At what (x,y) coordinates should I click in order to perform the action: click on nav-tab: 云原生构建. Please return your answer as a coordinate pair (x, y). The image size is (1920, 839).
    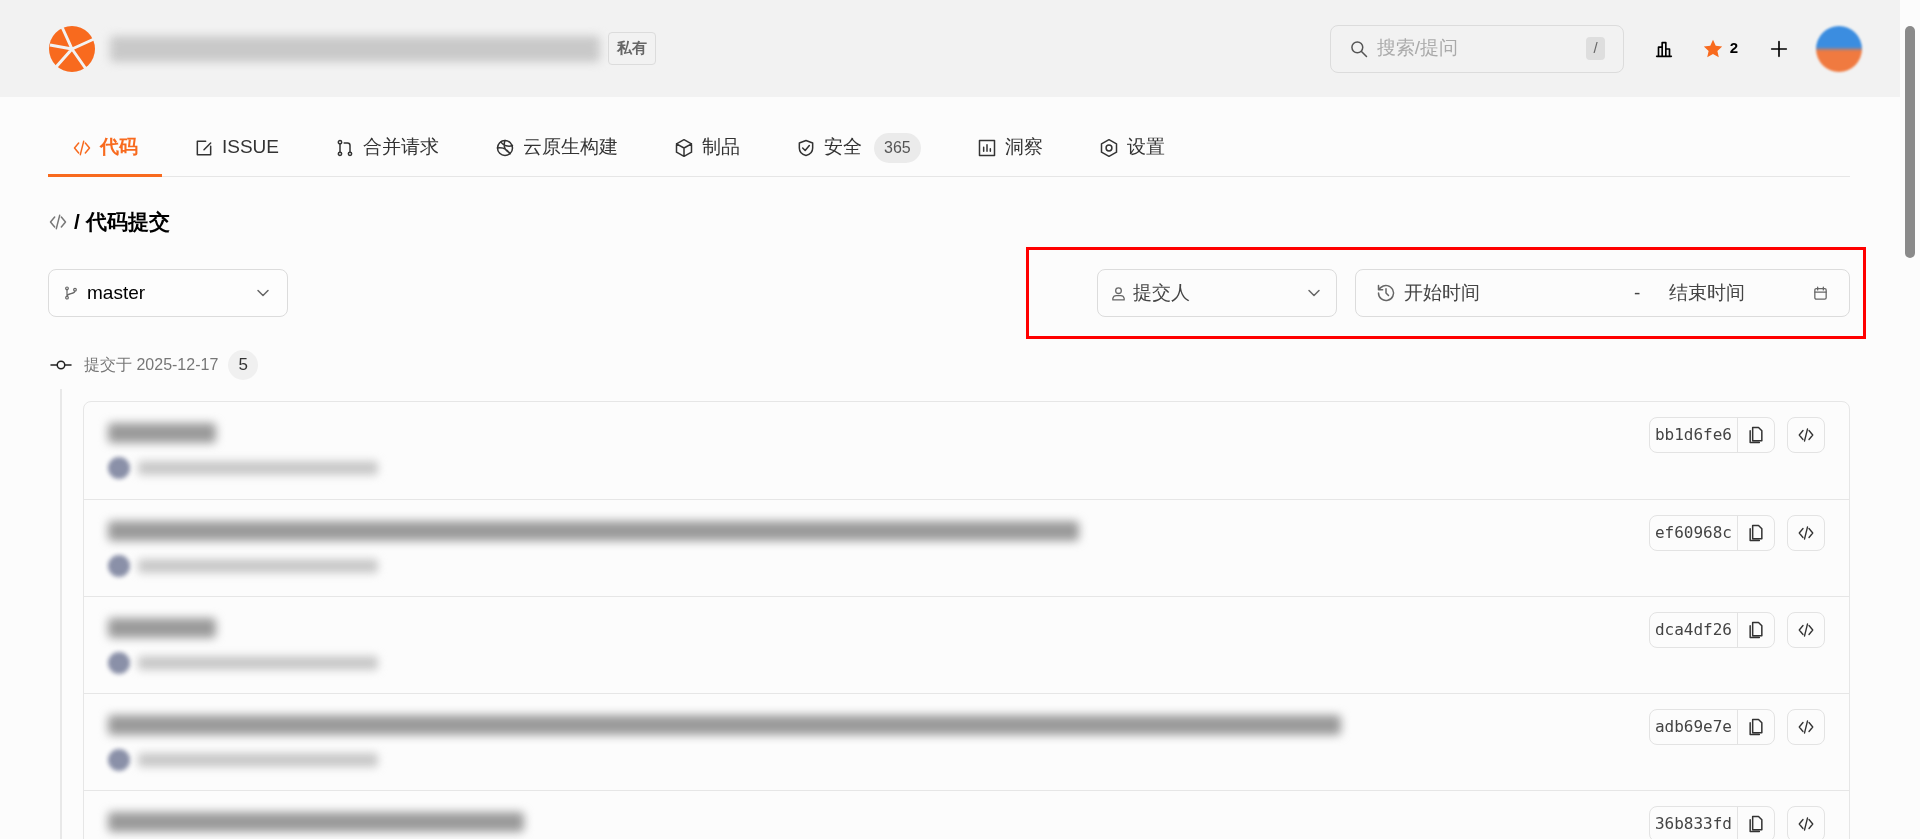
    Looking at the image, I should click on (557, 149).